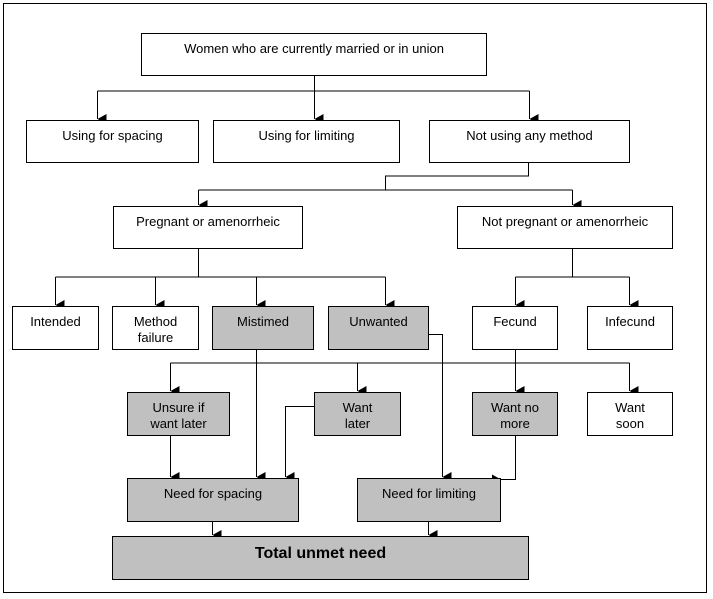  Describe the element at coordinates (299, 444) in the screenshot. I see `edge-want-later-need-spacing` at that location.